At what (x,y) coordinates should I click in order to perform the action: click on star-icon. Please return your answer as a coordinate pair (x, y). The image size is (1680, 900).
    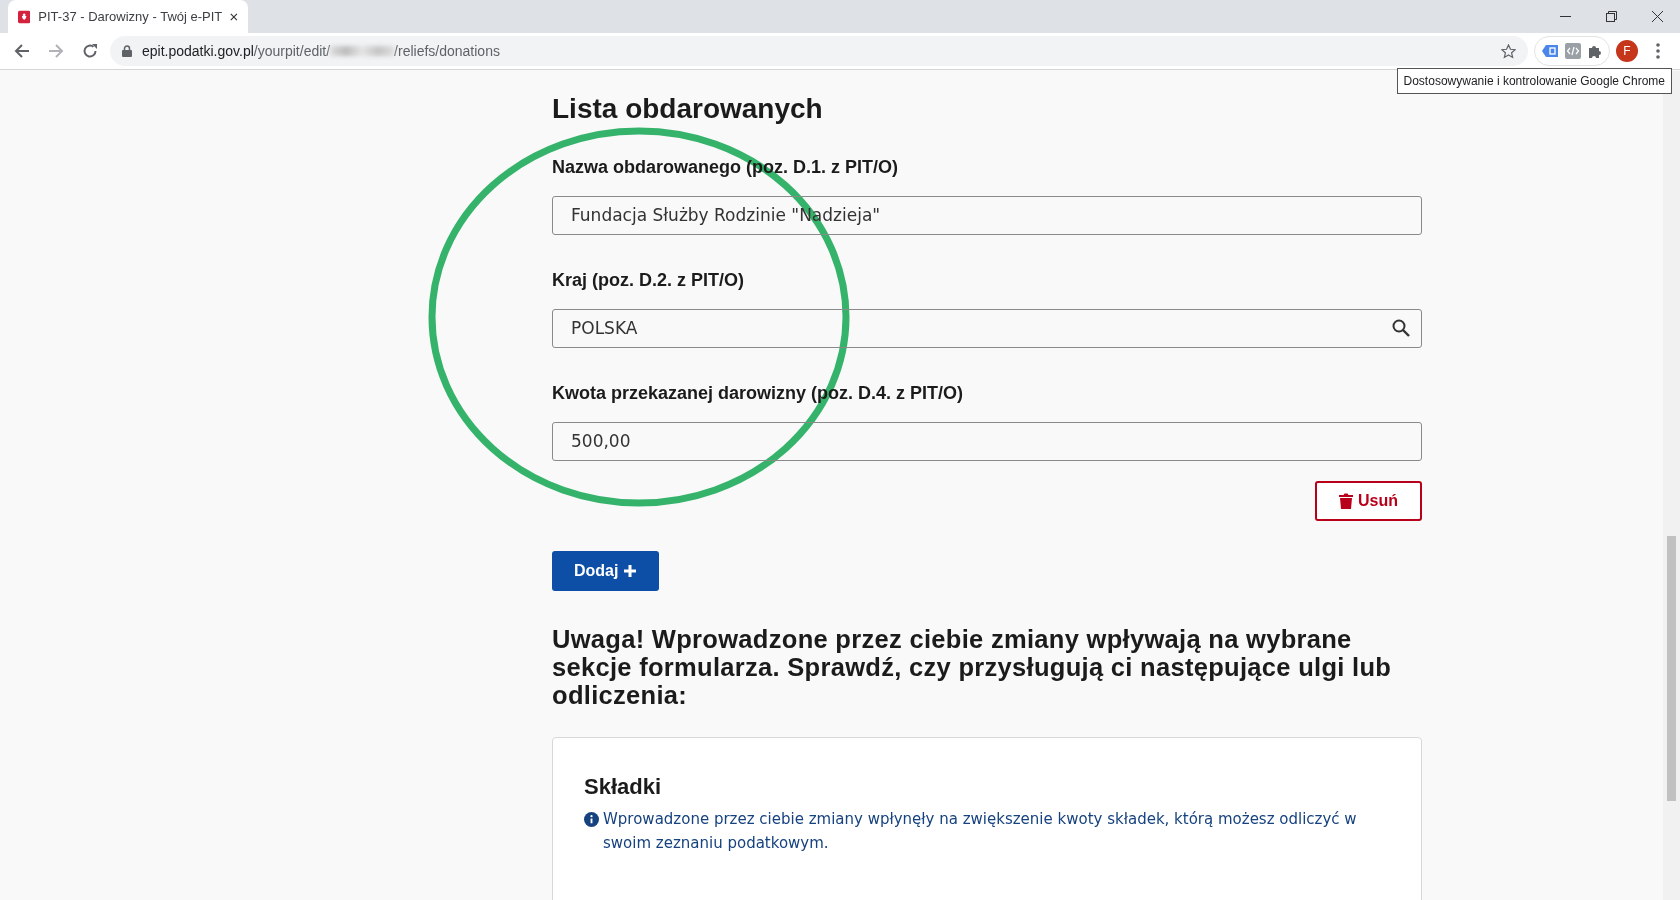
    Looking at the image, I should click on (1508, 51).